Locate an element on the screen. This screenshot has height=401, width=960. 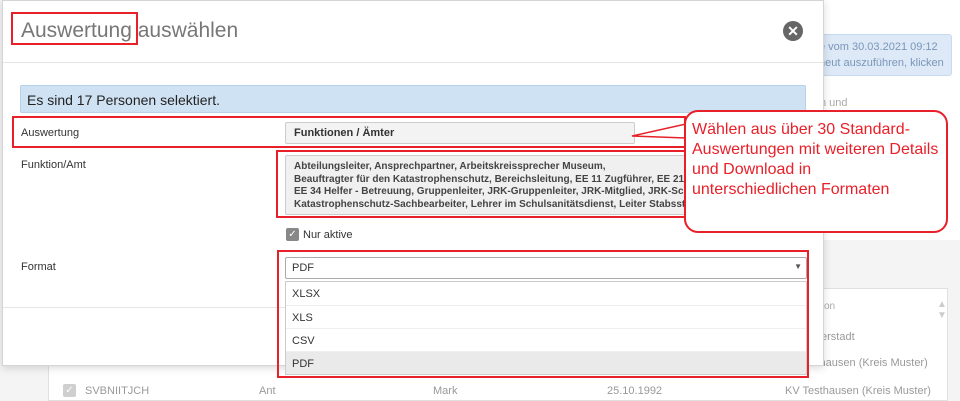
format-option-xls: XLS is located at coordinates (546, 316).